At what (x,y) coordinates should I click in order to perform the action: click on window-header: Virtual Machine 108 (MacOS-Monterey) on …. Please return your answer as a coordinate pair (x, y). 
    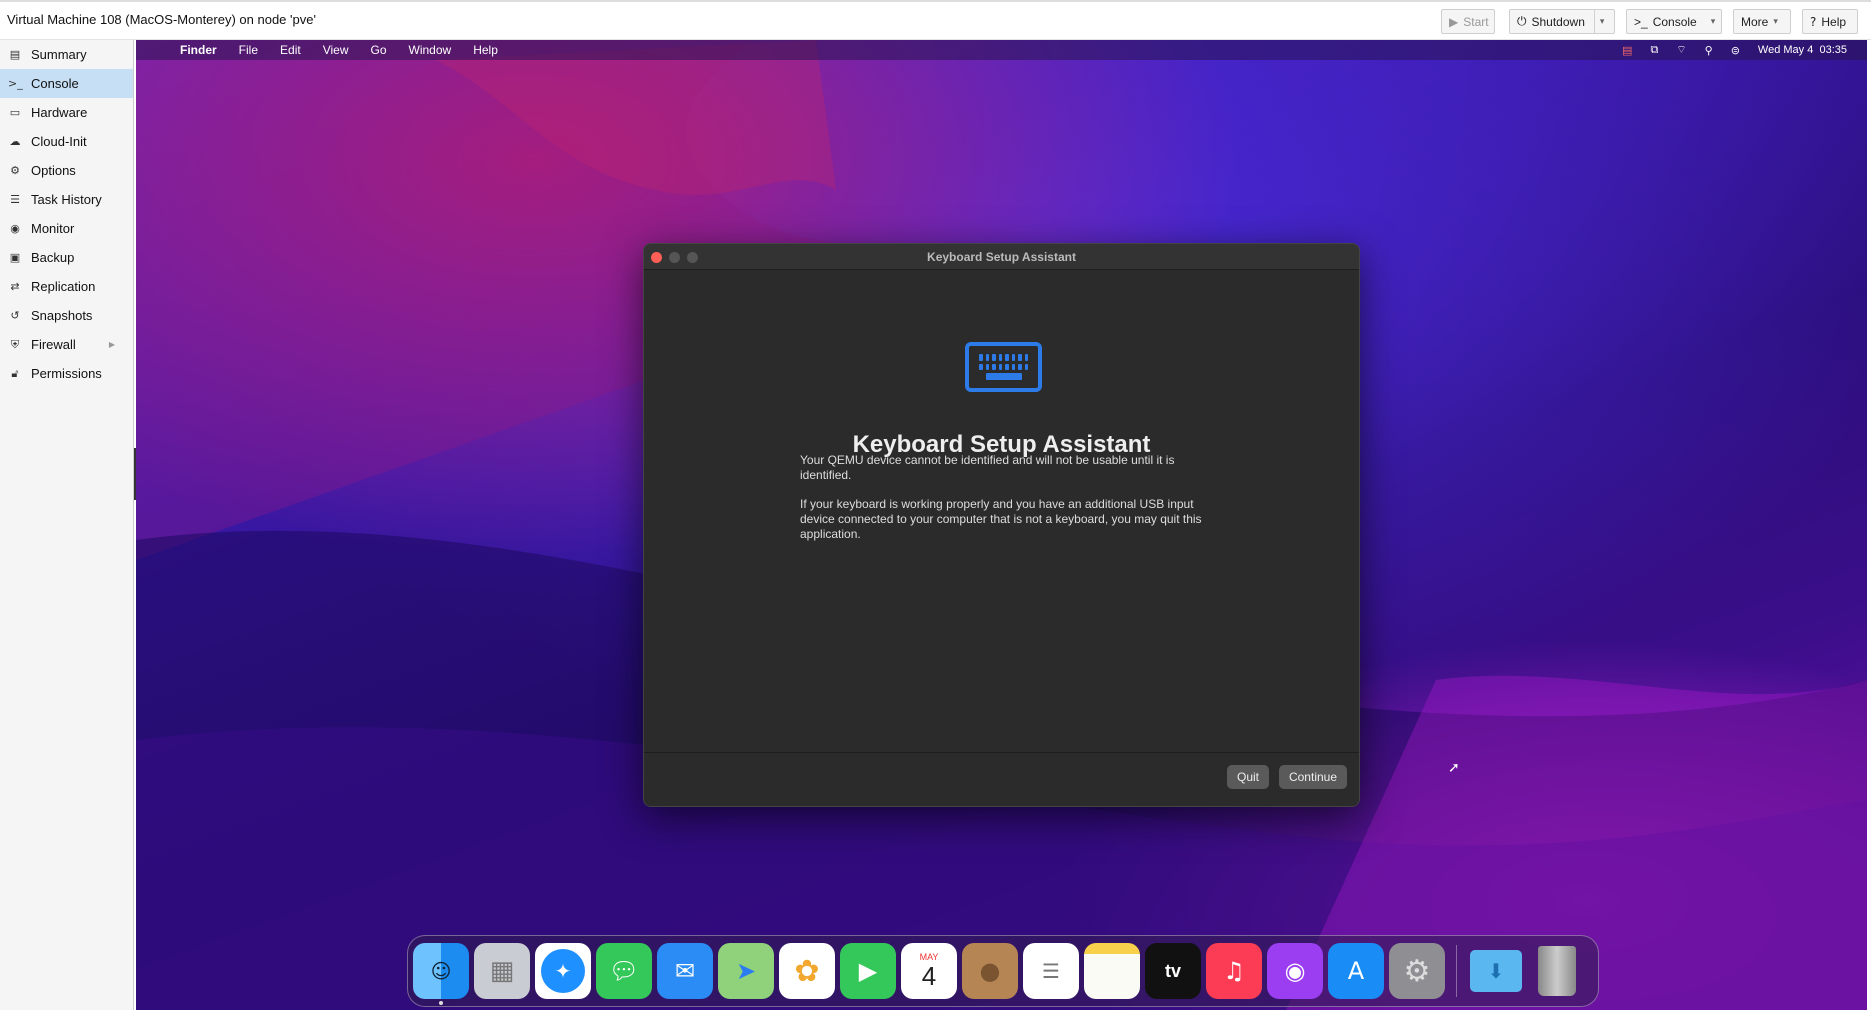
    Looking at the image, I should click on (935, 20).